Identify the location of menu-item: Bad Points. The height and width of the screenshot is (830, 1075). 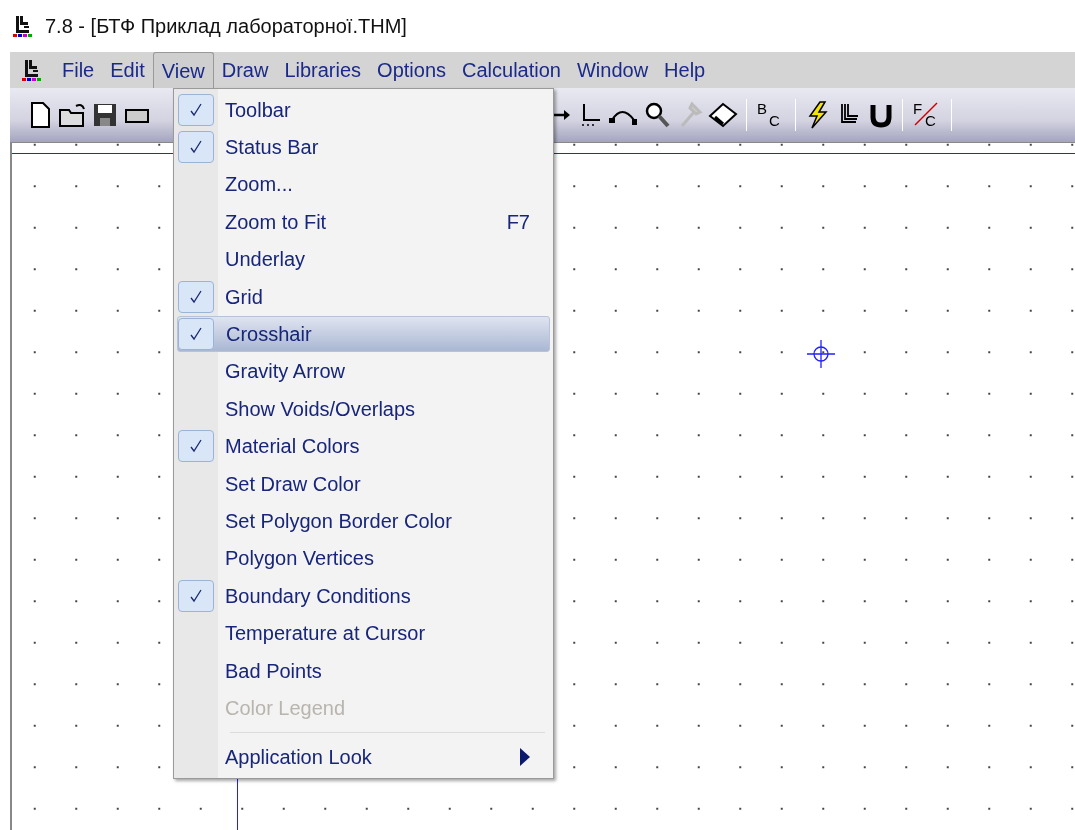
(363, 670).